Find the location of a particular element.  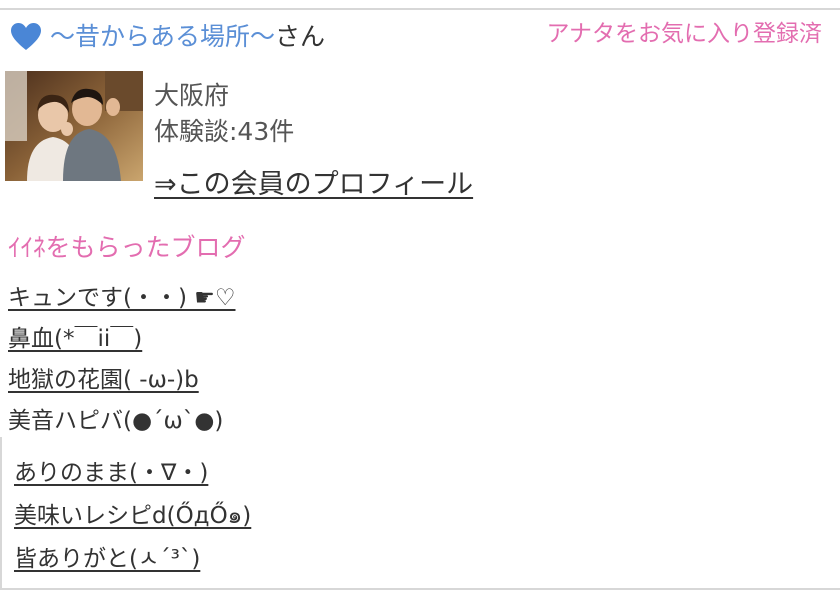

blog-link: キュンです(・・) ☛♡ is located at coordinates (122, 298).